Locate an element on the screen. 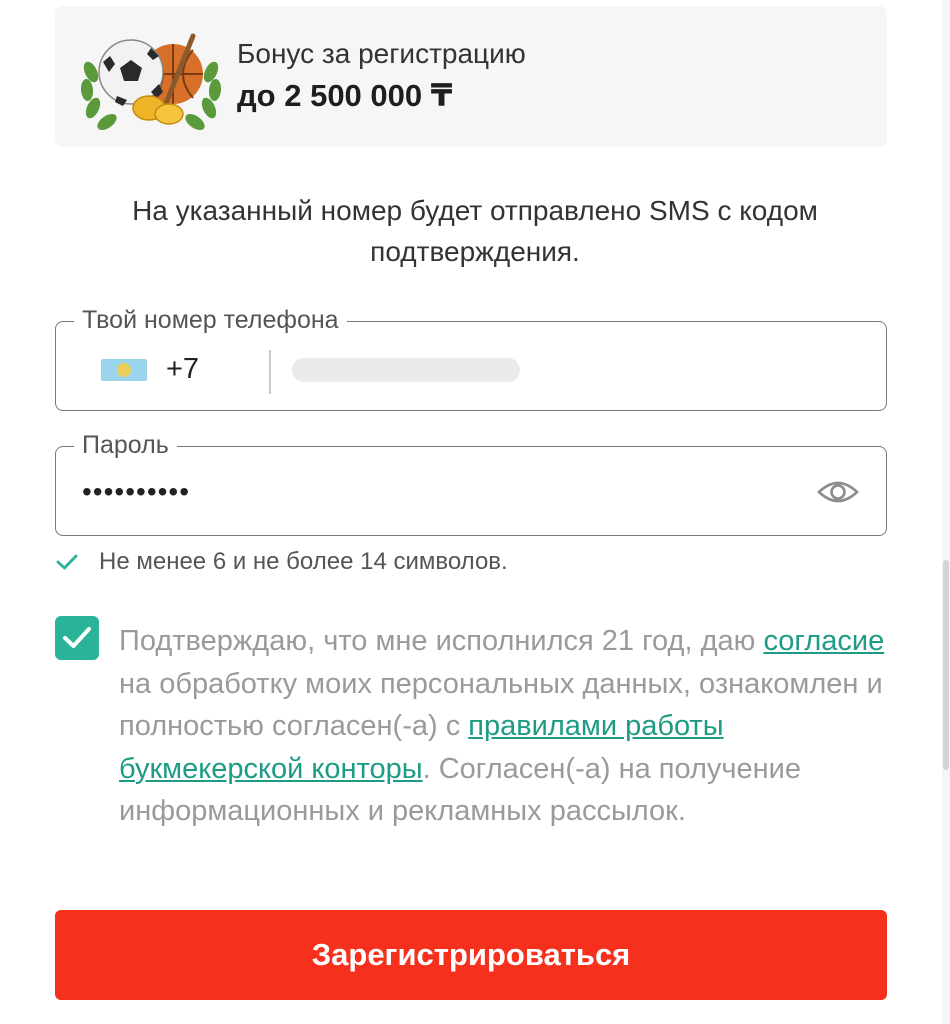 The height and width of the screenshot is (1024, 950). bonus-title: Бонус за регистрацию is located at coordinates (381, 53).